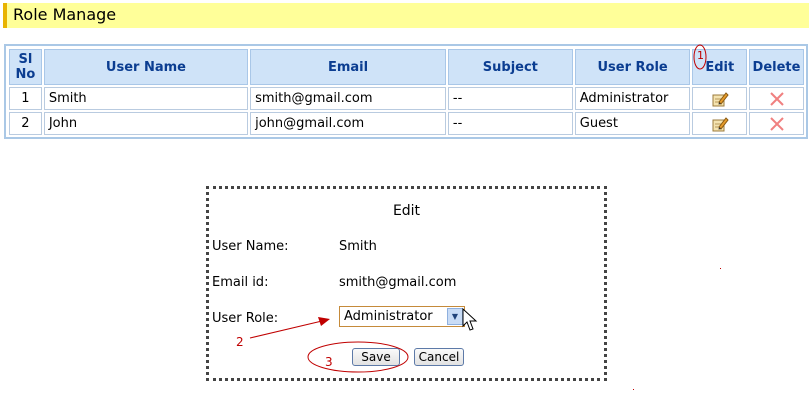 This screenshot has height=415, width=812. I want to click on row-user-role: Administrator, so click(632, 98).